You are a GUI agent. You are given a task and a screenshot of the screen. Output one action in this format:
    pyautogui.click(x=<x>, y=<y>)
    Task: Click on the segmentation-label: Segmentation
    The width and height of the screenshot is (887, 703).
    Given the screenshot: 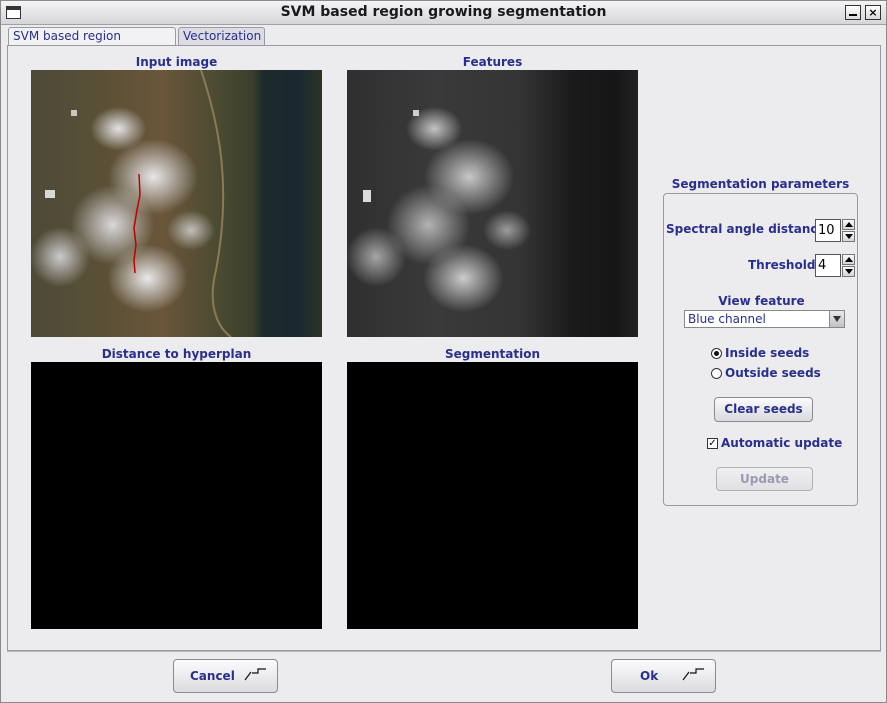 What is the action you would take?
    pyautogui.click(x=492, y=354)
    